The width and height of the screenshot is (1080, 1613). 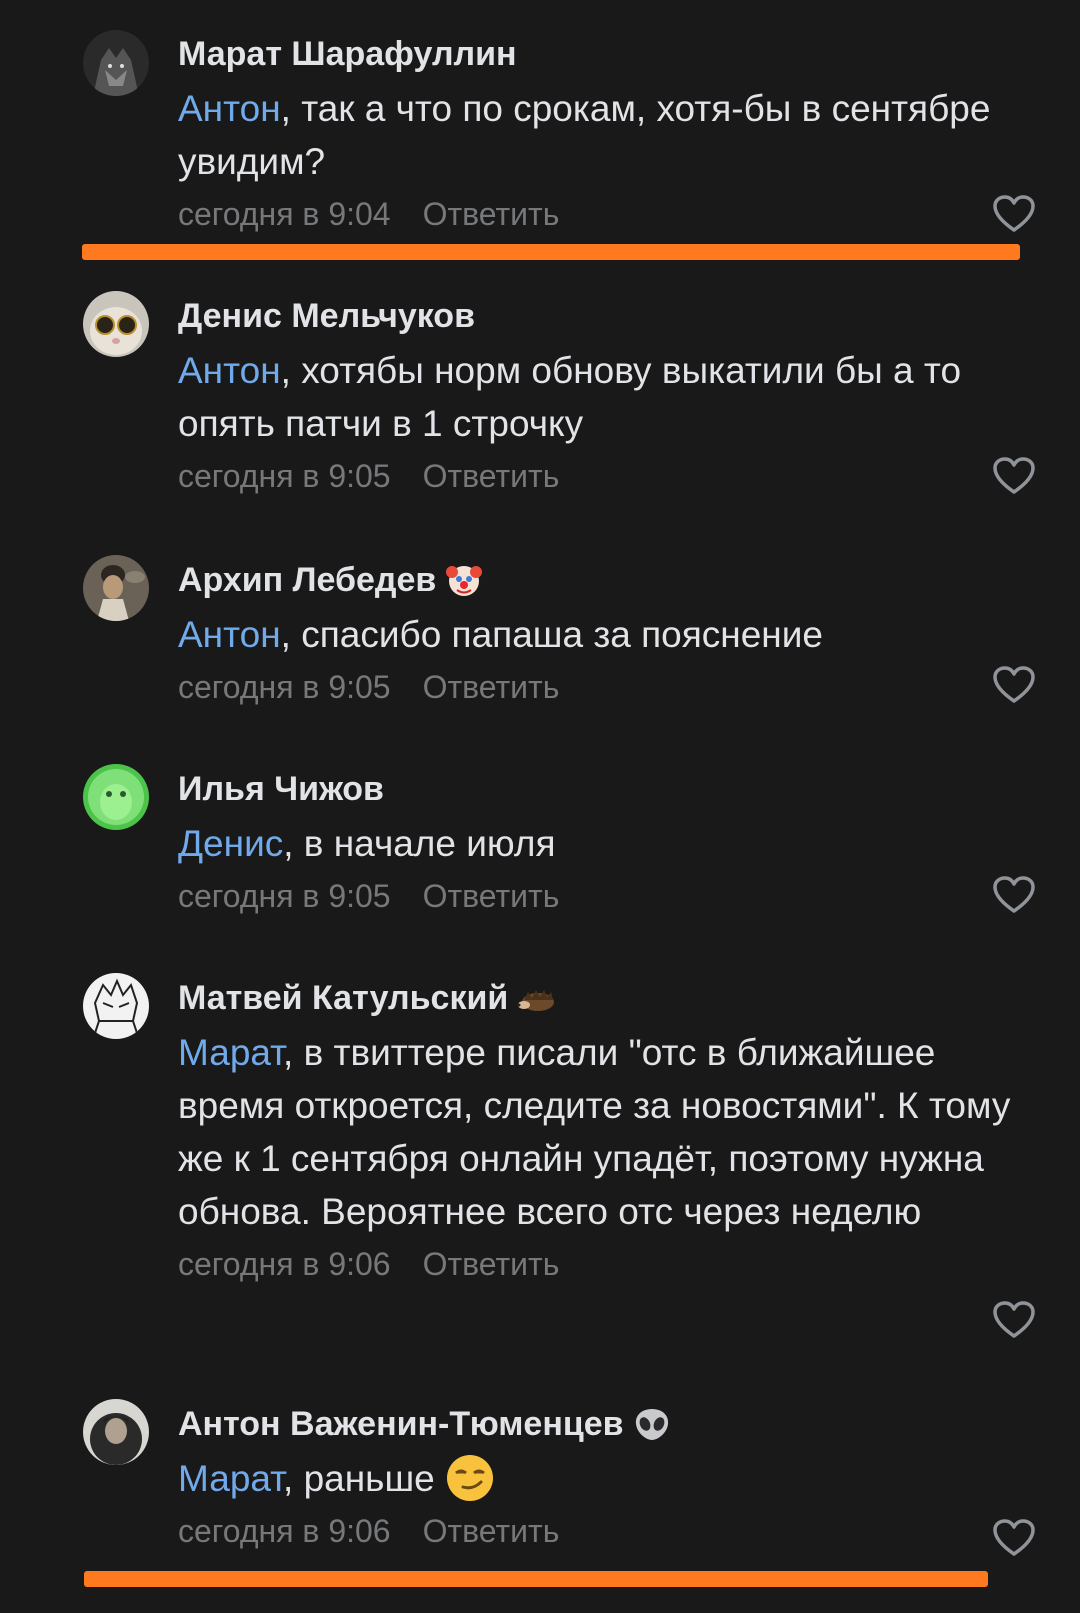 What do you see at coordinates (326, 316) in the screenshot?
I see `author-name-text: Денис Мельчуков` at bounding box center [326, 316].